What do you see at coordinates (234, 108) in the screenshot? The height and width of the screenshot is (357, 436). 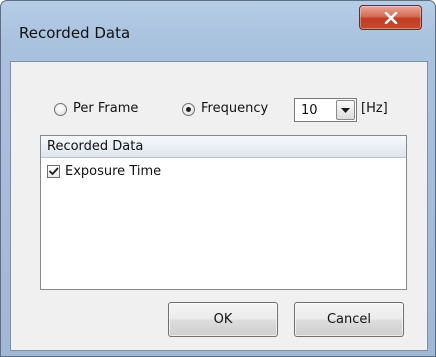 I see `frequency-label: Frequency` at bounding box center [234, 108].